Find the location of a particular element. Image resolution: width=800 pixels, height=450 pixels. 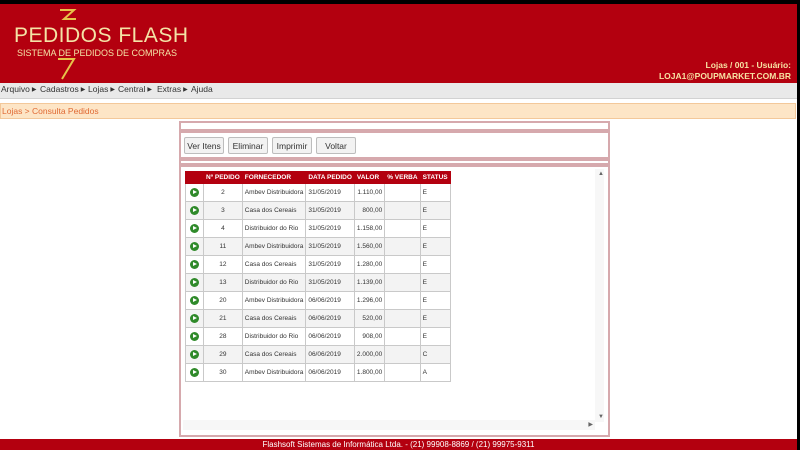

menu-label: Cadastros is located at coordinates (59, 89).